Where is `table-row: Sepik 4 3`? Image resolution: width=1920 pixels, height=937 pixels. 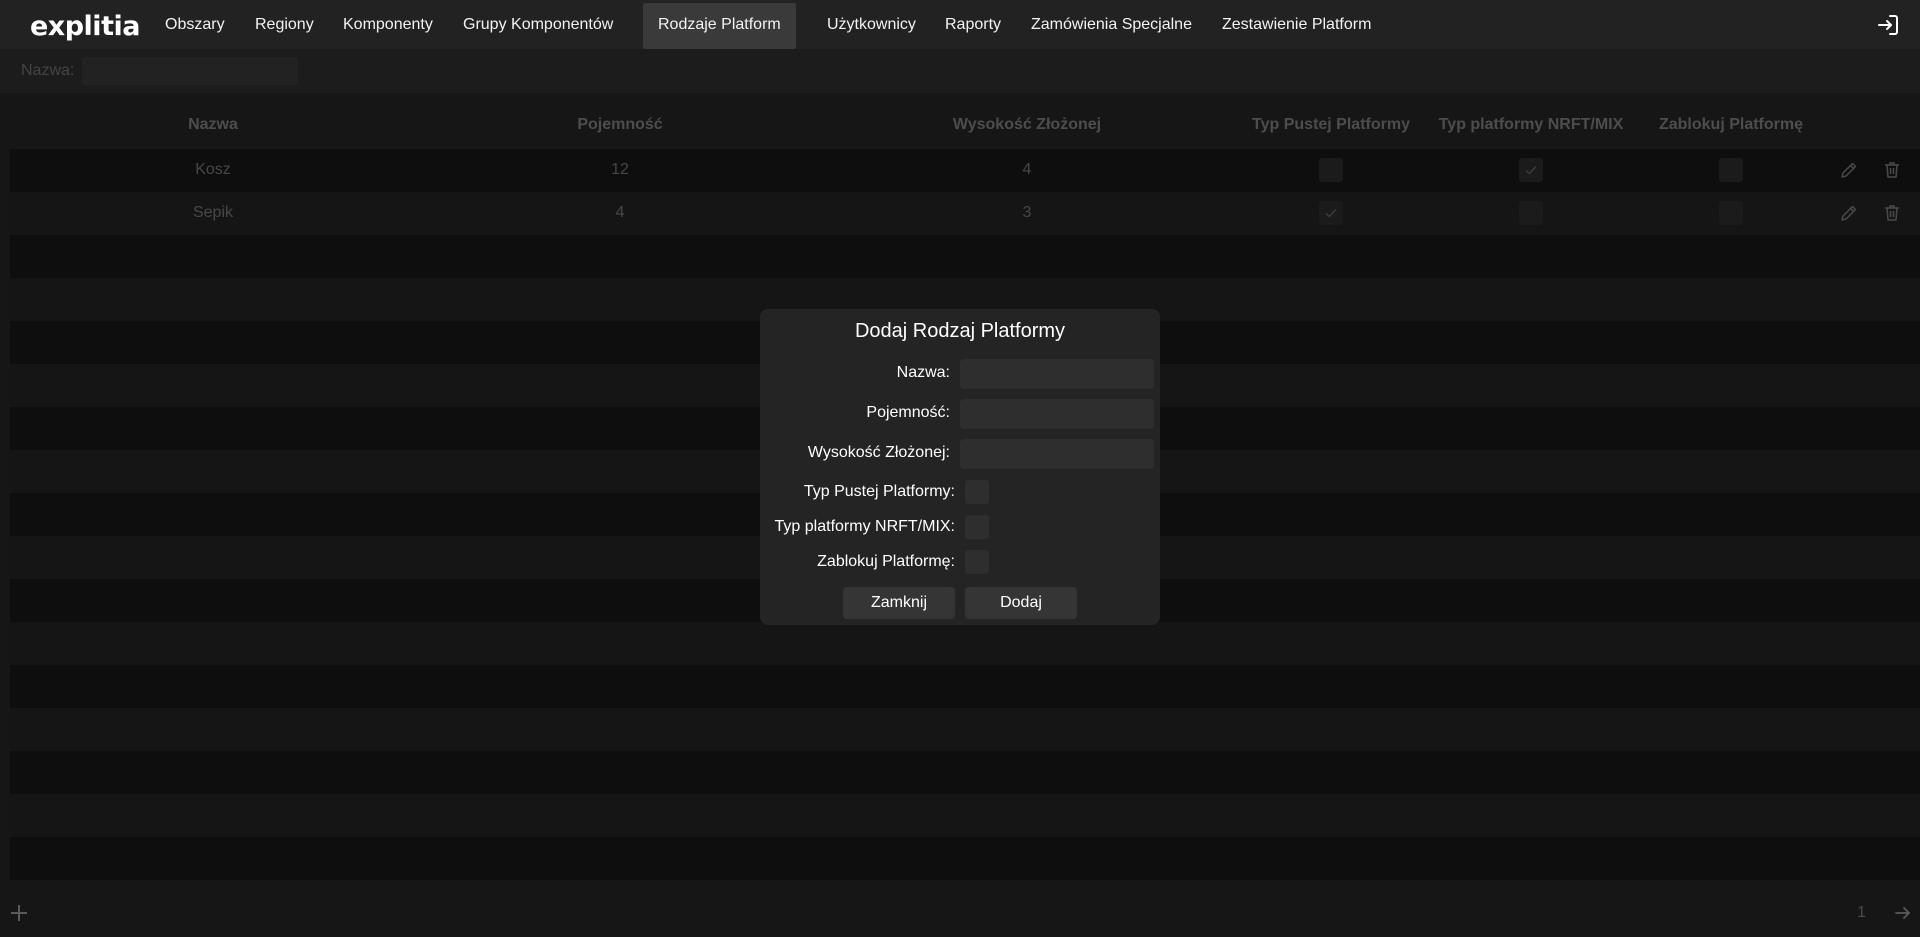 table-row: Sepik 4 3 is located at coordinates (965, 213).